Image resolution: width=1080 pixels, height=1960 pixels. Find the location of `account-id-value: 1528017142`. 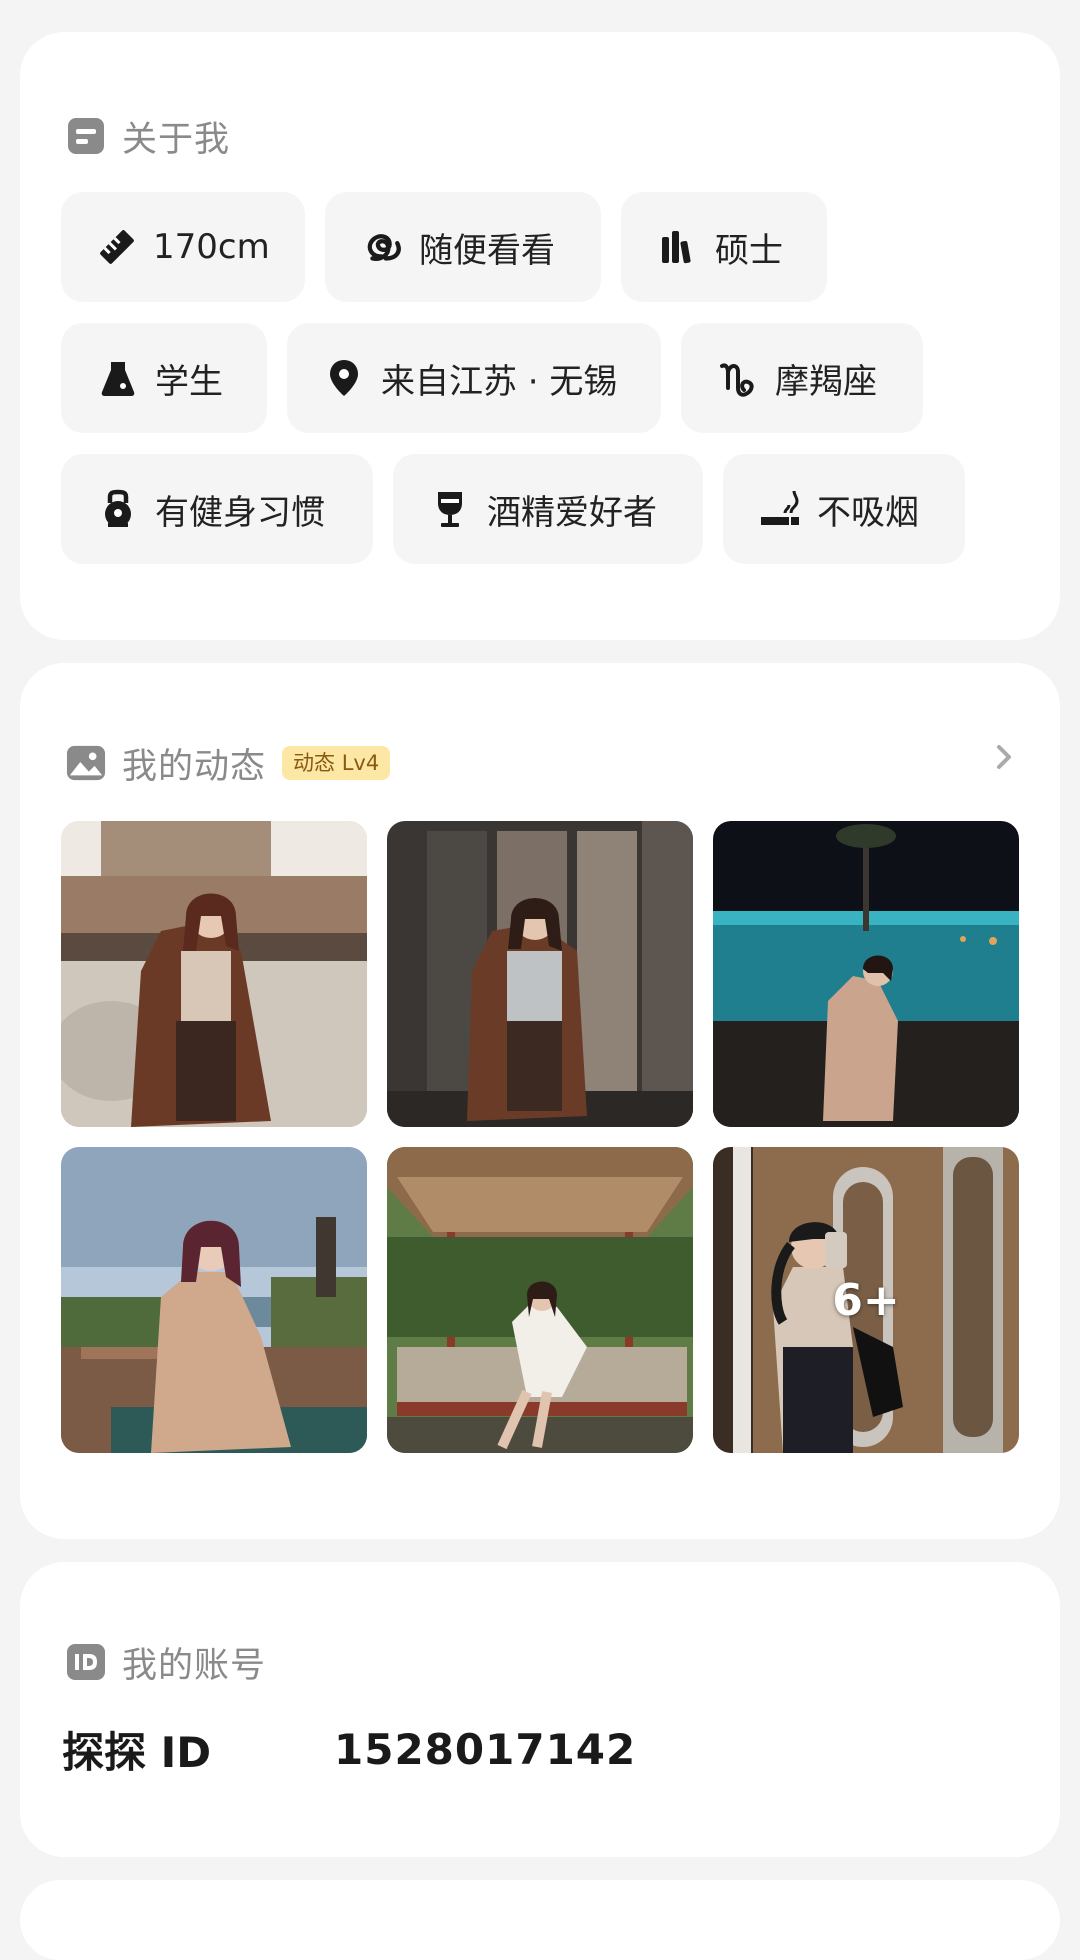

account-id-value: 1528017142 is located at coordinates (485, 1749).